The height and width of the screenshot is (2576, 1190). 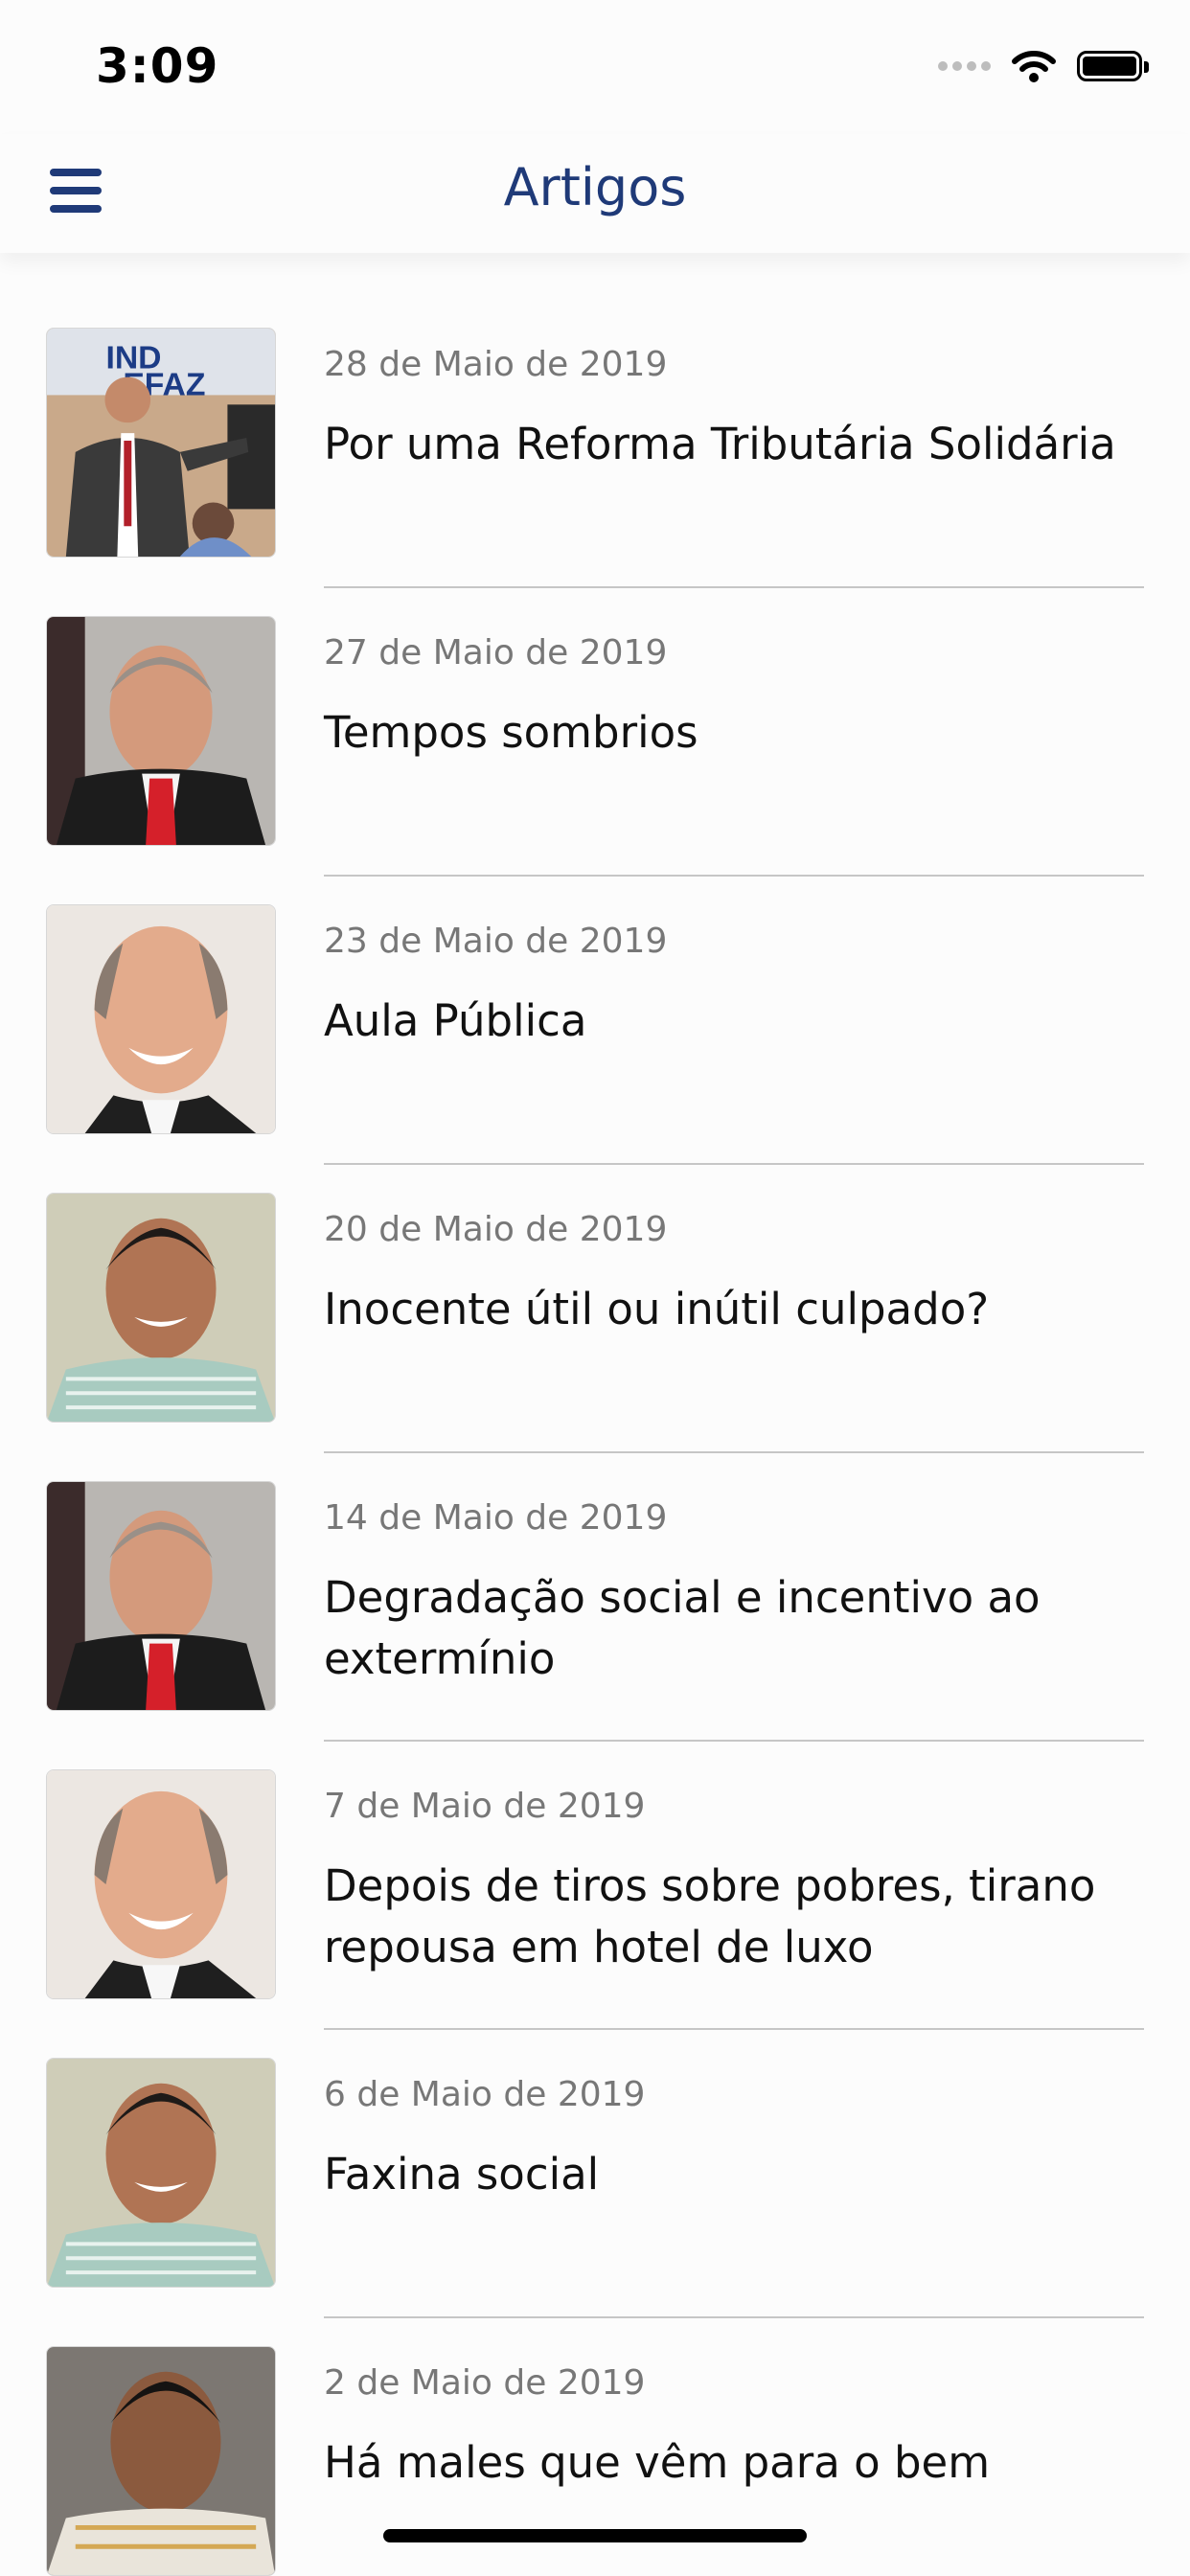 What do you see at coordinates (657, 2462) in the screenshot?
I see `article-title: Há males que vêm para o bem` at bounding box center [657, 2462].